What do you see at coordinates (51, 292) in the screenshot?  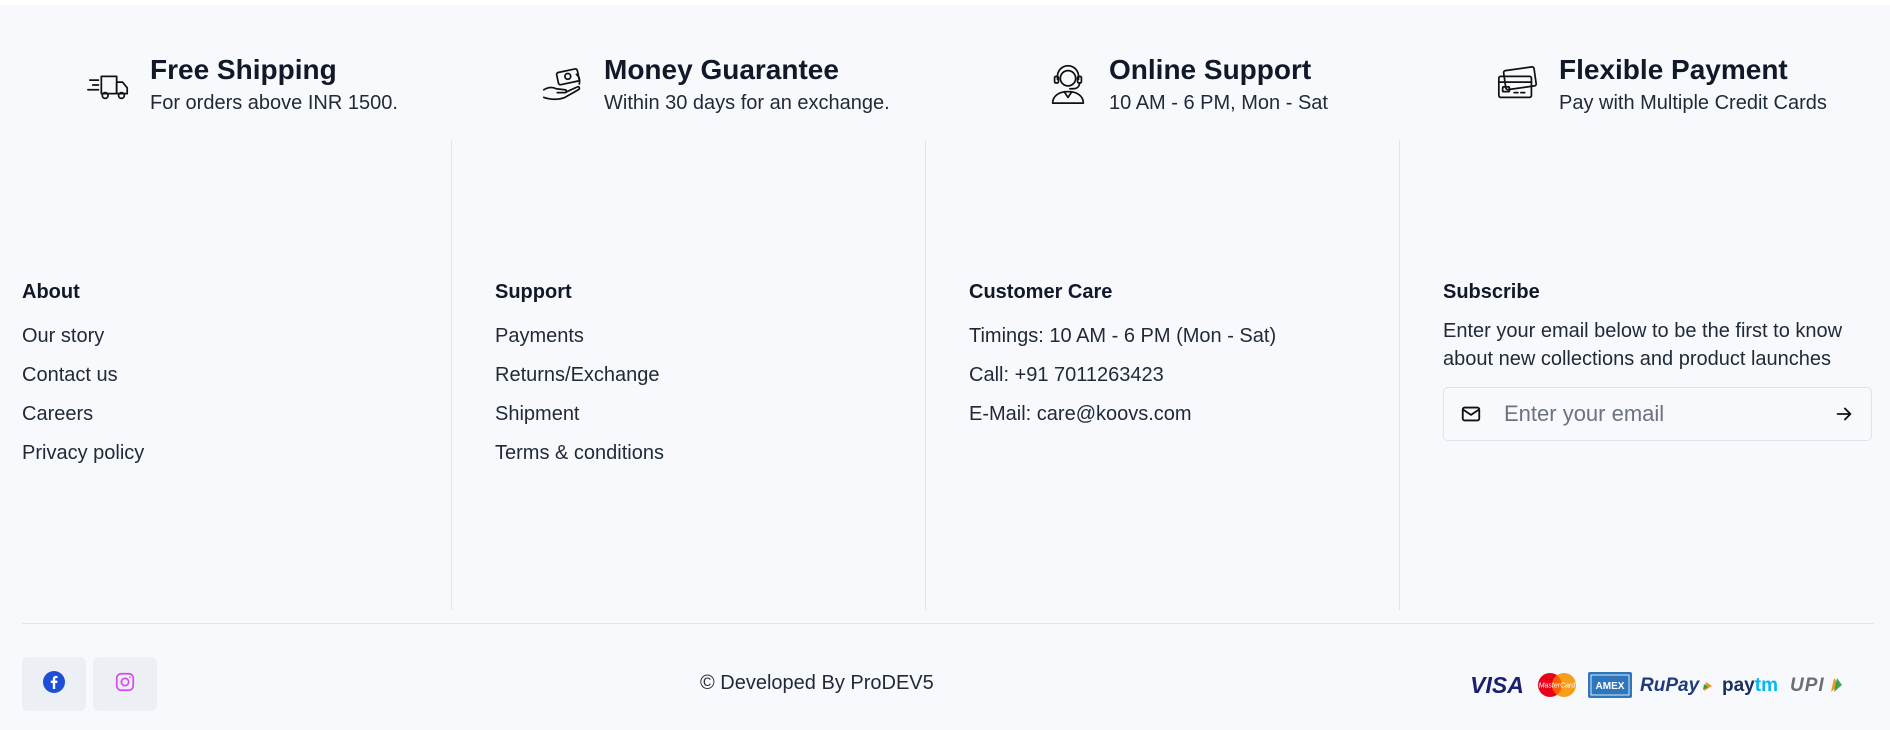 I see `about-heading: About` at bounding box center [51, 292].